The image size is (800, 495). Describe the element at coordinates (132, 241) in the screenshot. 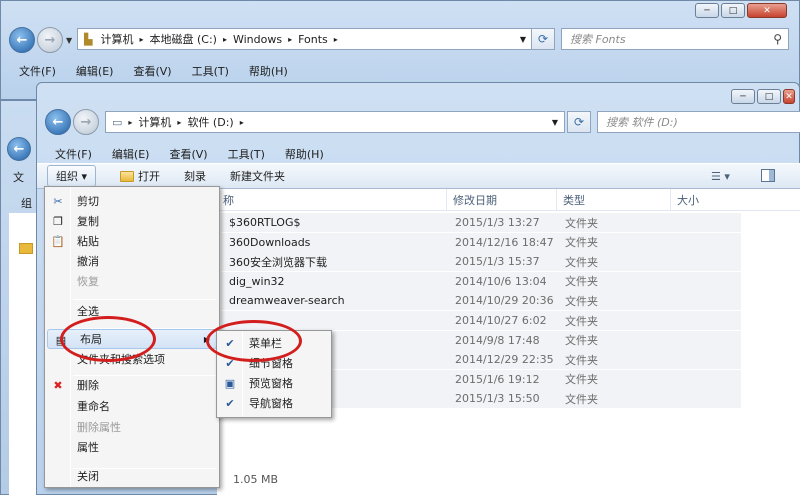

I see `menu-item: 📋 粘贴` at that location.